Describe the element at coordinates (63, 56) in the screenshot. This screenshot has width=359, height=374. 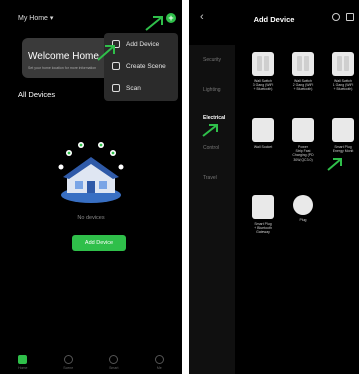
I see `welcome-title: Welcome Home` at that location.